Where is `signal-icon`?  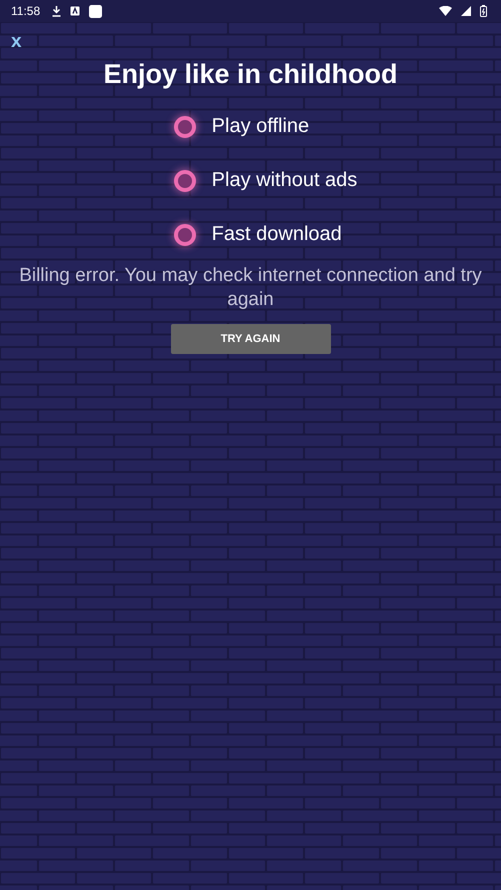
signal-icon is located at coordinates (466, 11).